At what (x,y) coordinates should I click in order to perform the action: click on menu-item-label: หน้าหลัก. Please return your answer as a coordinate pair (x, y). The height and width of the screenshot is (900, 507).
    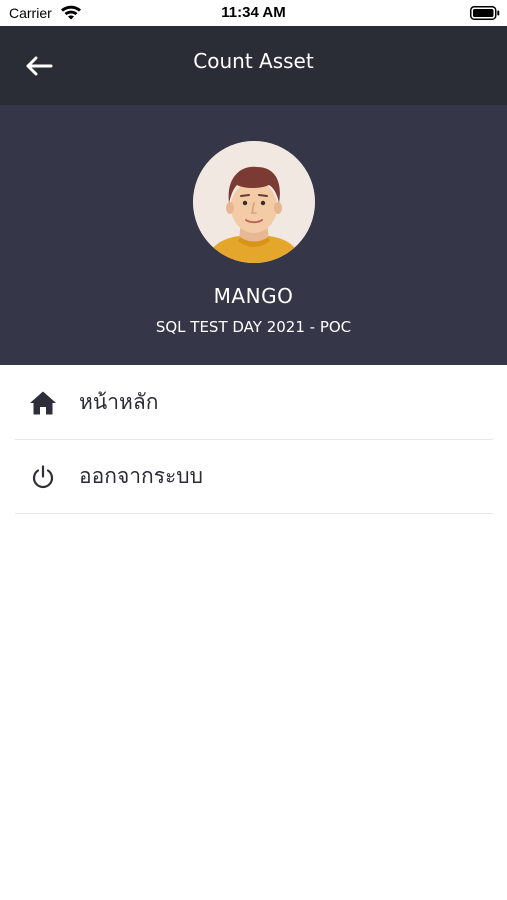
    Looking at the image, I should click on (119, 402).